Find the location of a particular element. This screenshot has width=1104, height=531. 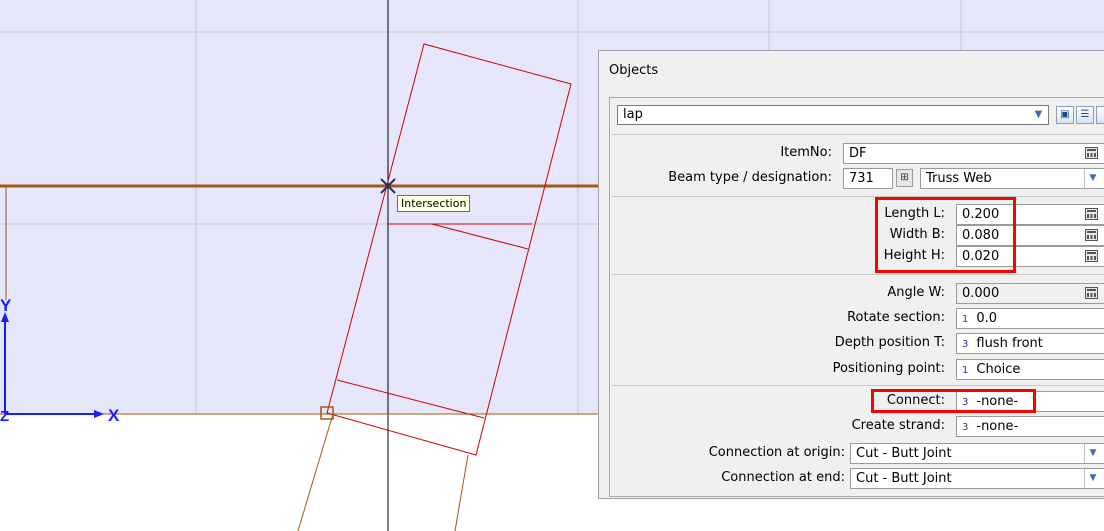

create-strand-field: 3 -none- is located at coordinates (1030, 426).